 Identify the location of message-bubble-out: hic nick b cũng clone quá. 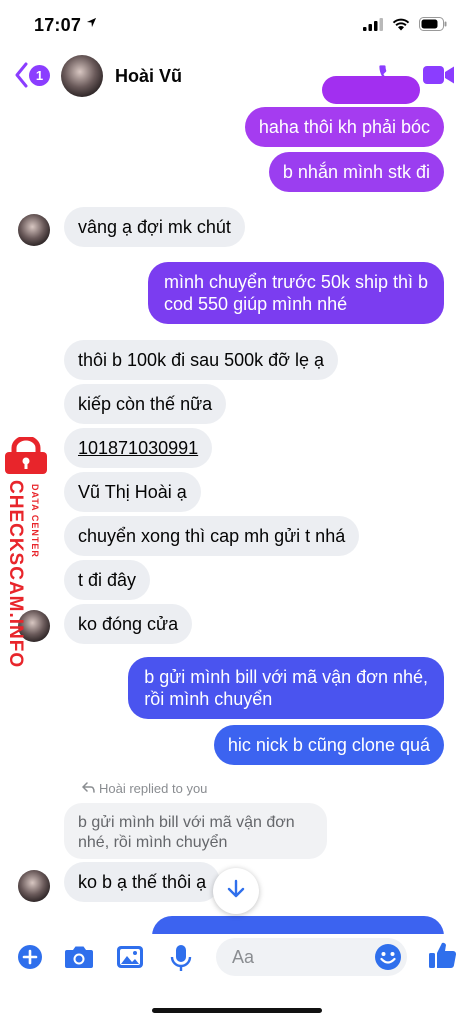
(328, 745).